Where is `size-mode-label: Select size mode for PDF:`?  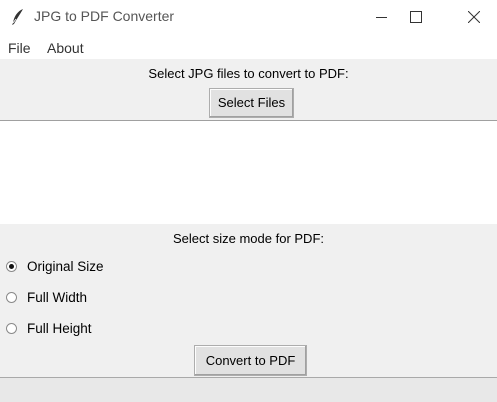 size-mode-label: Select size mode for PDF: is located at coordinates (248, 238).